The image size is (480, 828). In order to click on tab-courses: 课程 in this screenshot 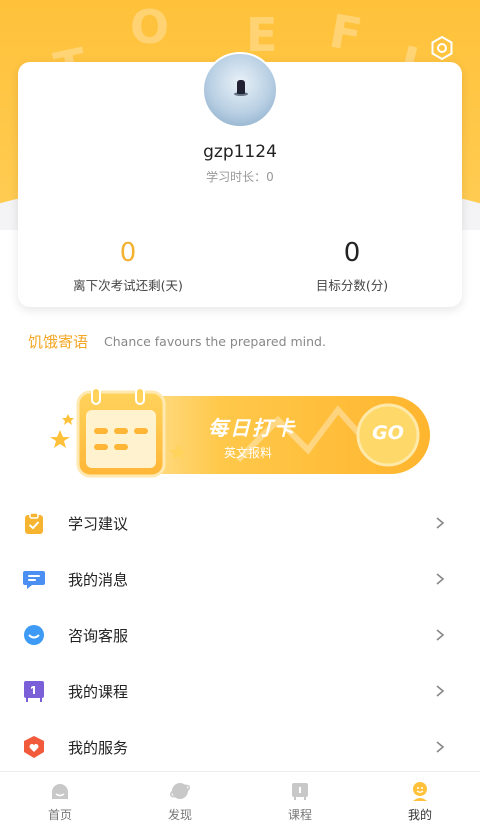, I will do `click(300, 800)`.